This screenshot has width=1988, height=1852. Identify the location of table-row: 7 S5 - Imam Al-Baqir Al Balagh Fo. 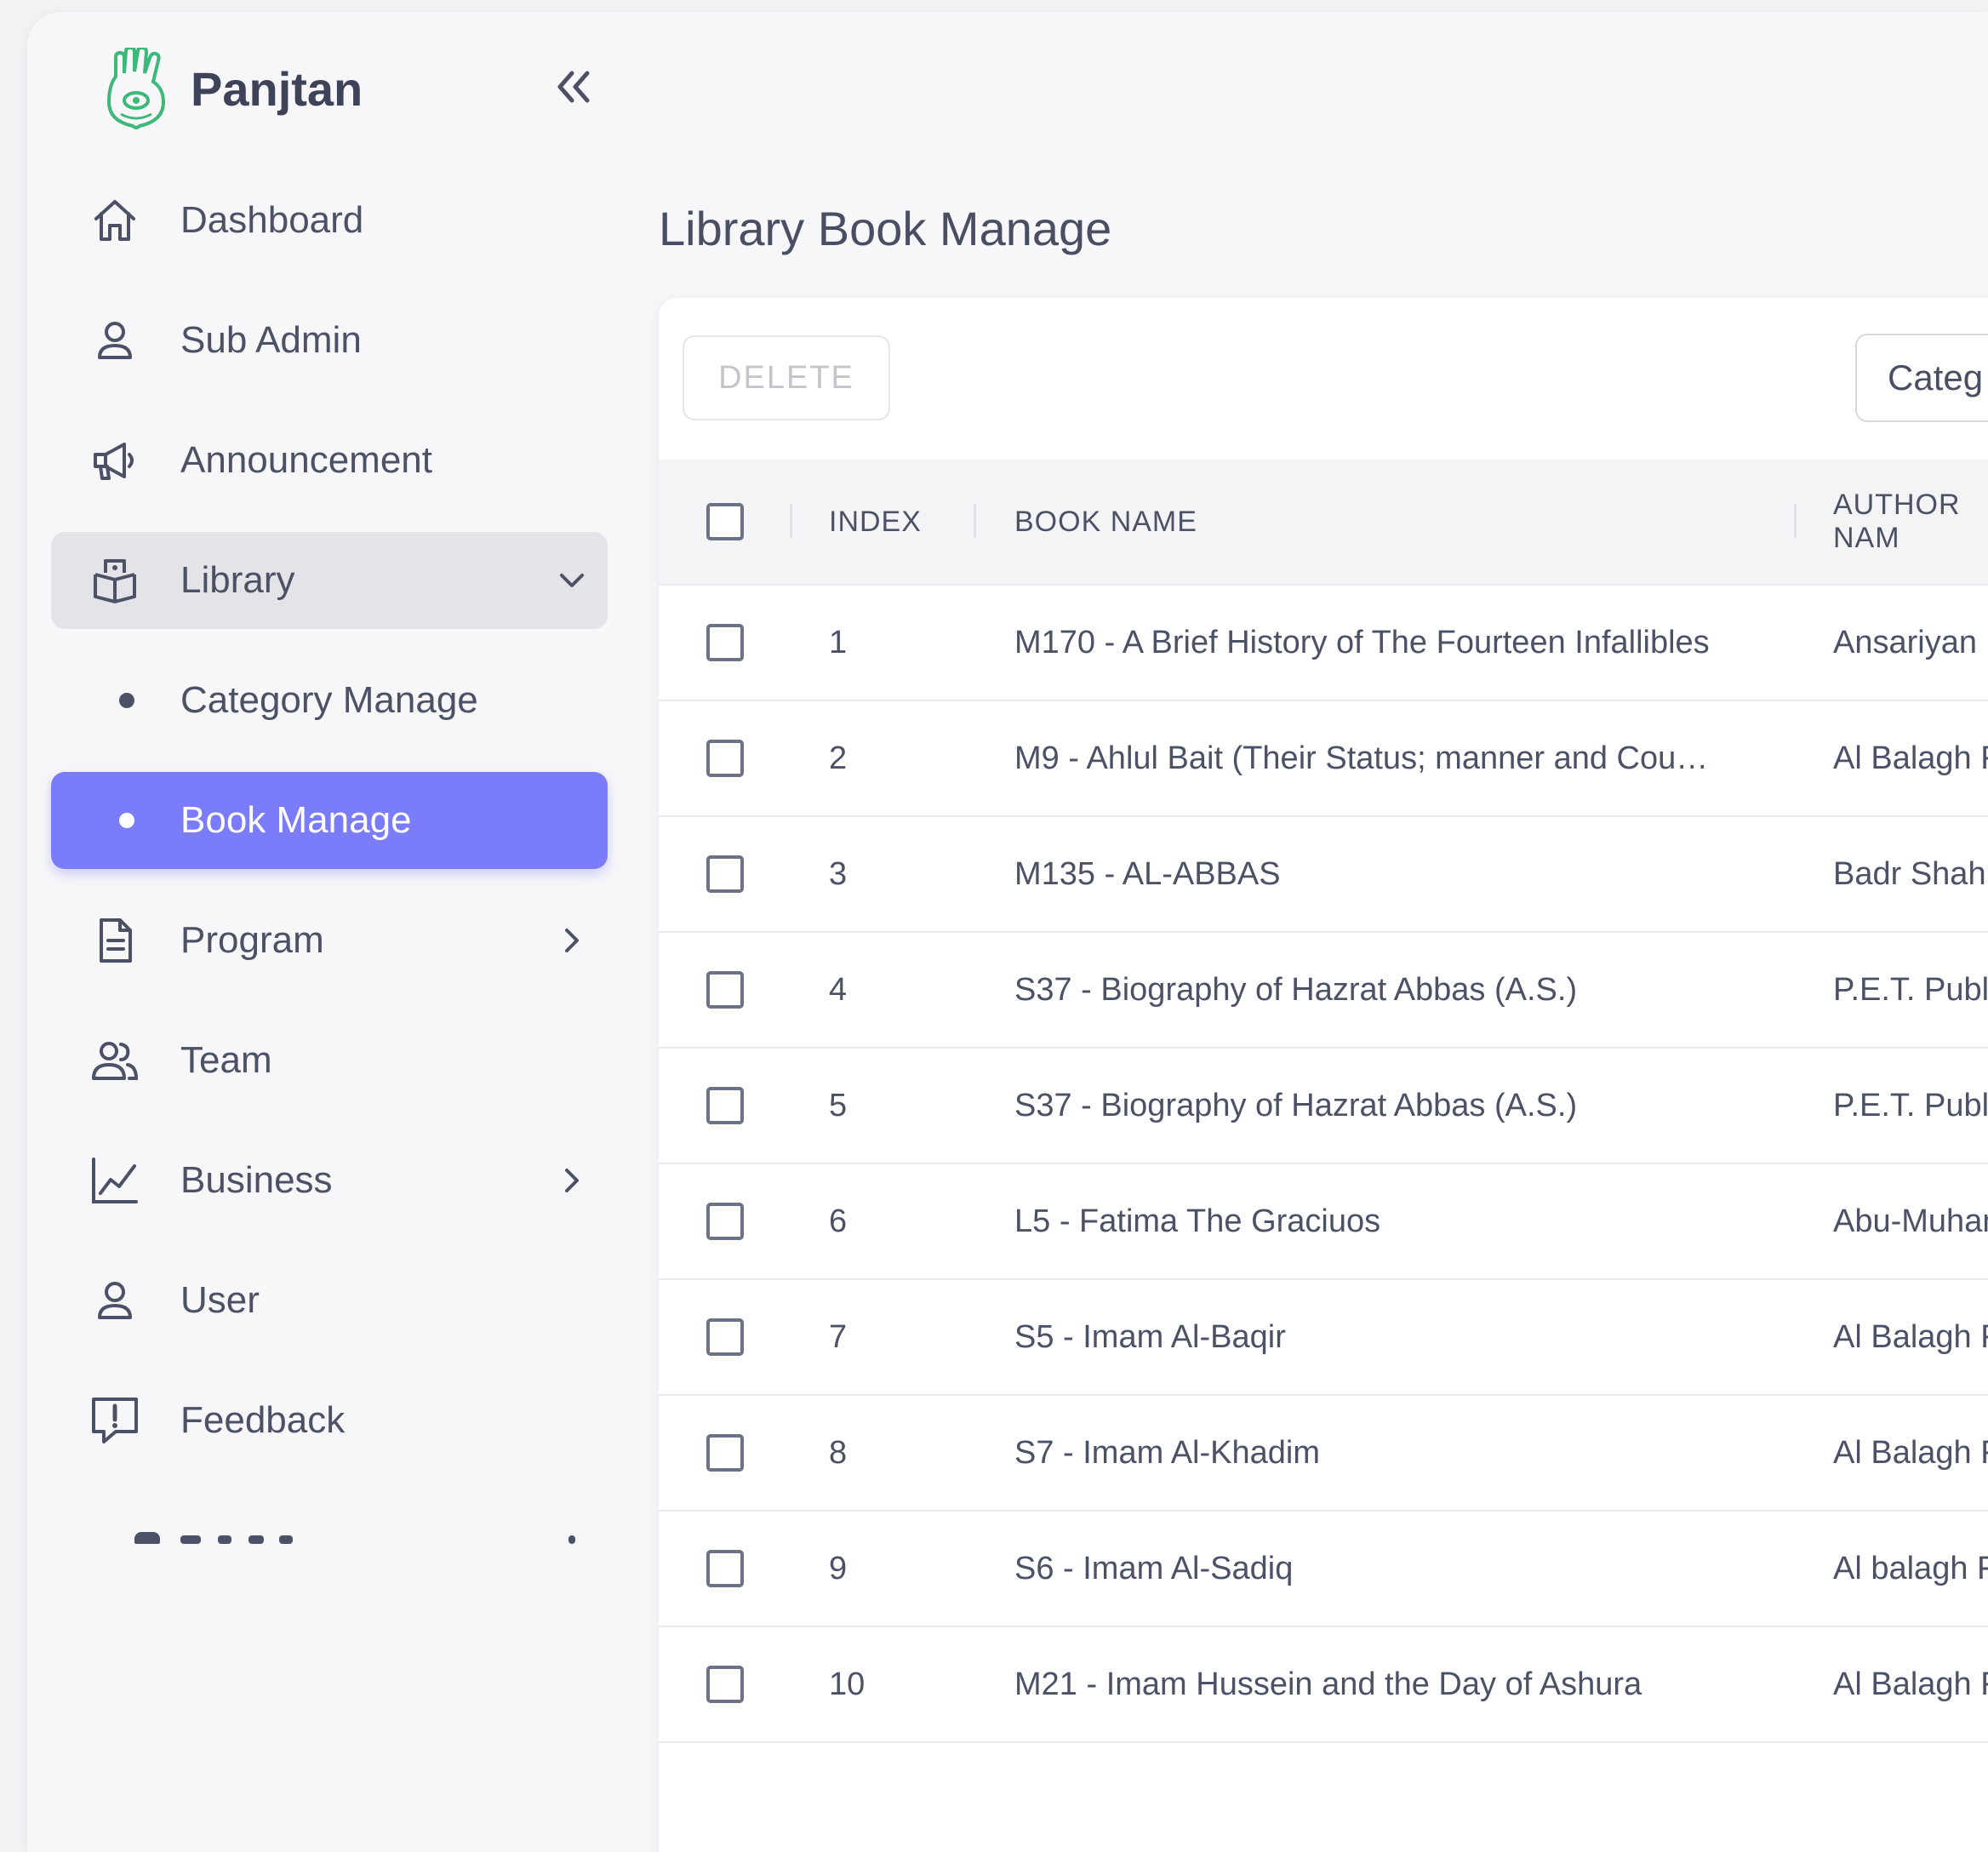
(1323, 1338).